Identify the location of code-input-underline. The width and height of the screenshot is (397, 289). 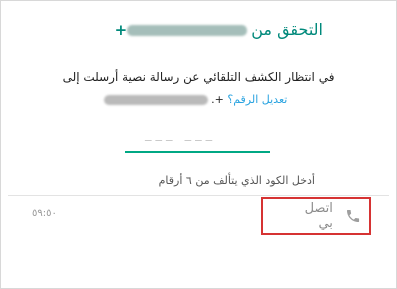
(197, 152).